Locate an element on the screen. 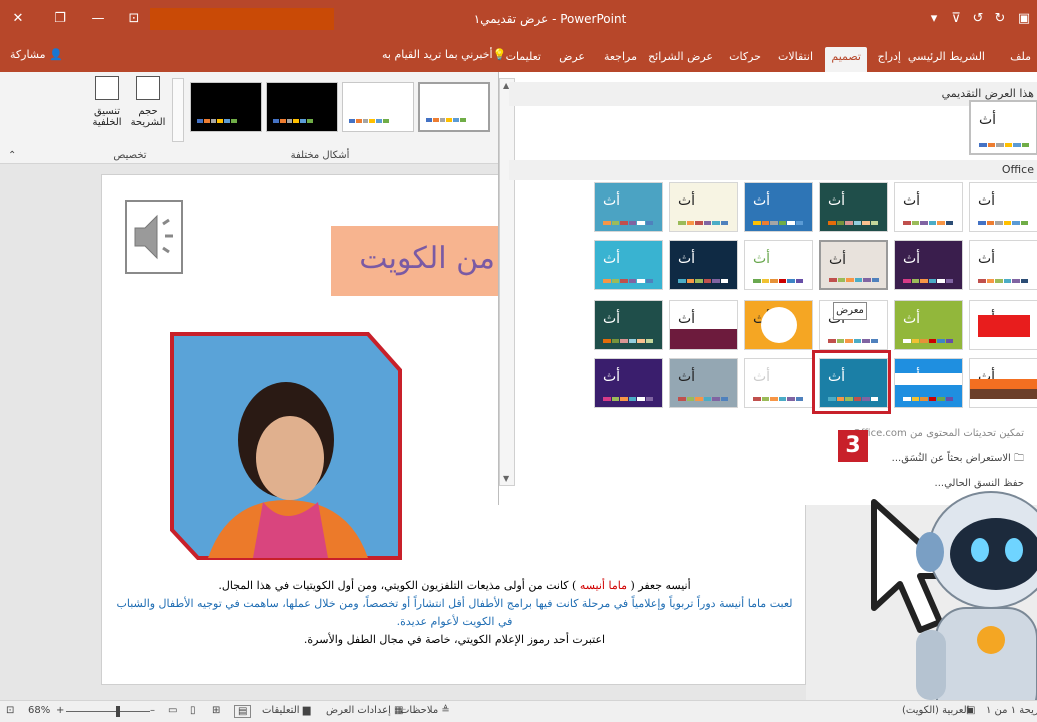 The height and width of the screenshot is (722, 1037). notes-icon: ≜ is located at coordinates (445, 710).